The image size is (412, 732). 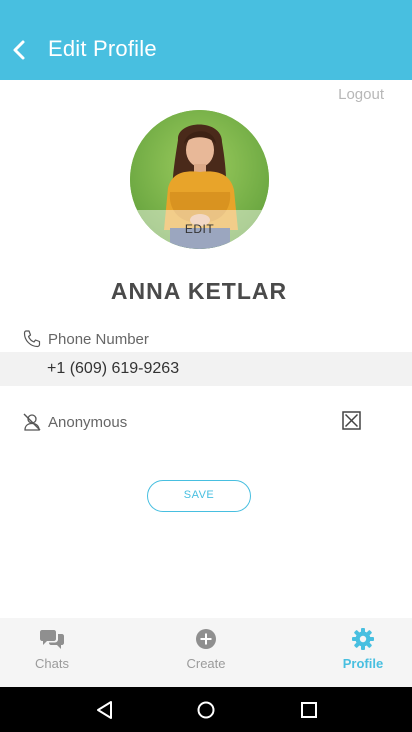 I want to click on plus-circle-icon-wrap, so click(x=206, y=639).